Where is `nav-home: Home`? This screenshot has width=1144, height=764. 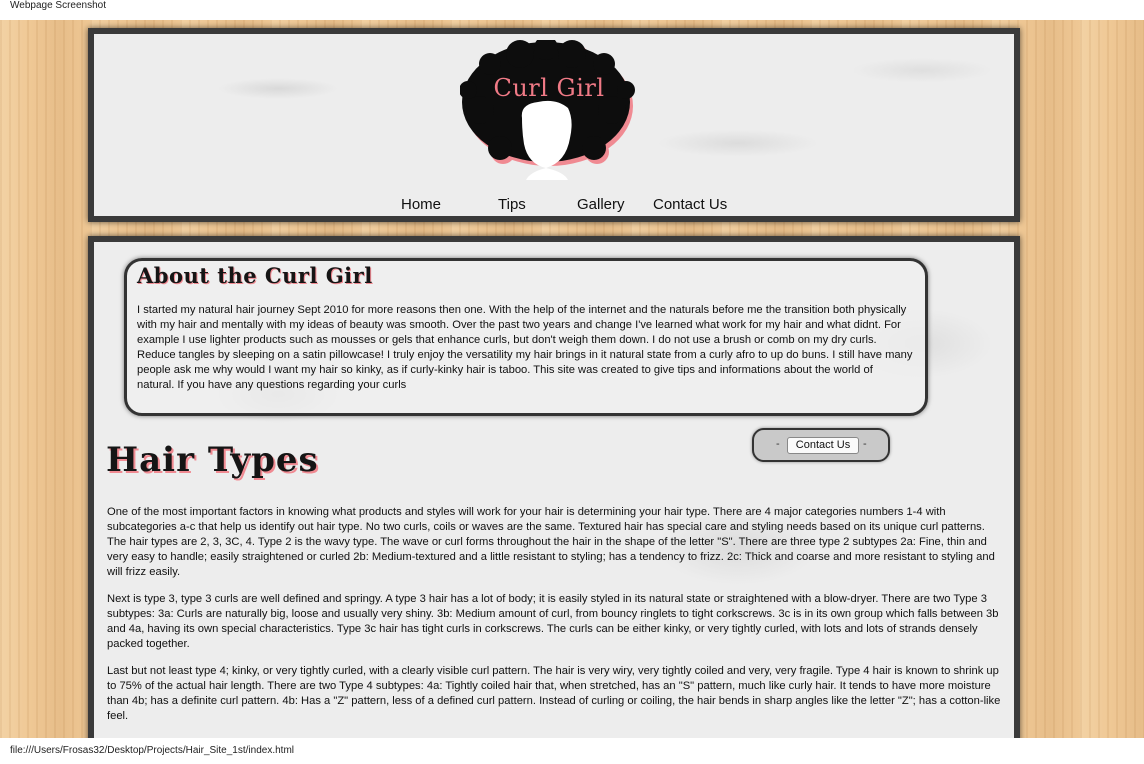
nav-home: Home is located at coordinates (421, 204).